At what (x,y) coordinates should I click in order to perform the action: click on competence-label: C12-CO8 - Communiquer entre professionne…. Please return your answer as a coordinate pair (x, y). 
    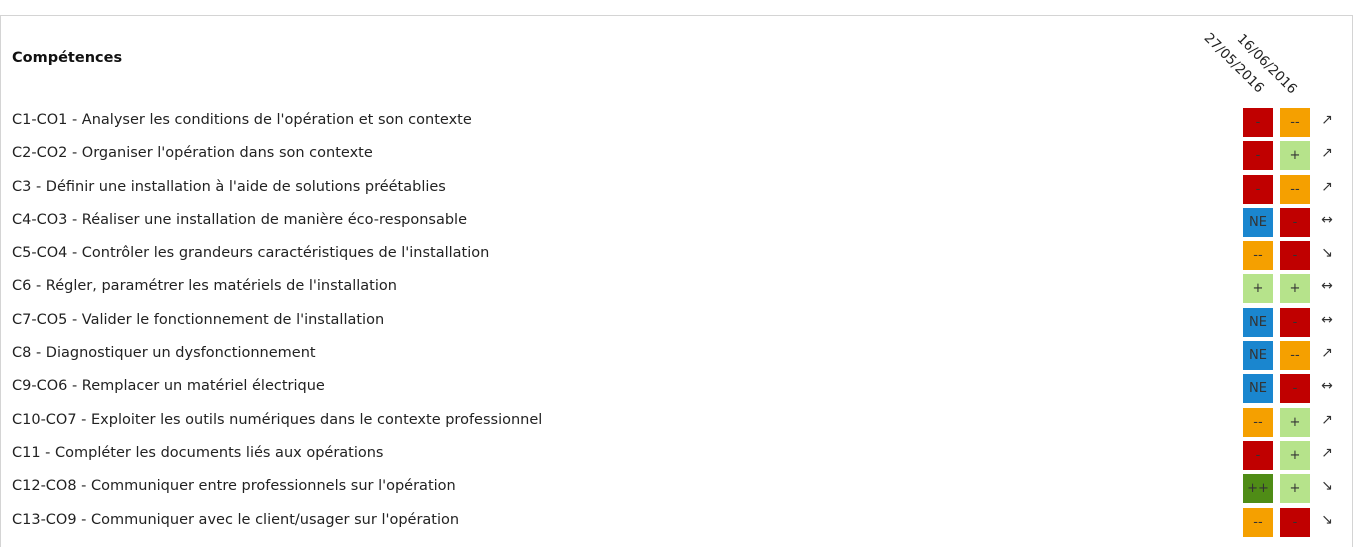
    Looking at the image, I should click on (234, 486).